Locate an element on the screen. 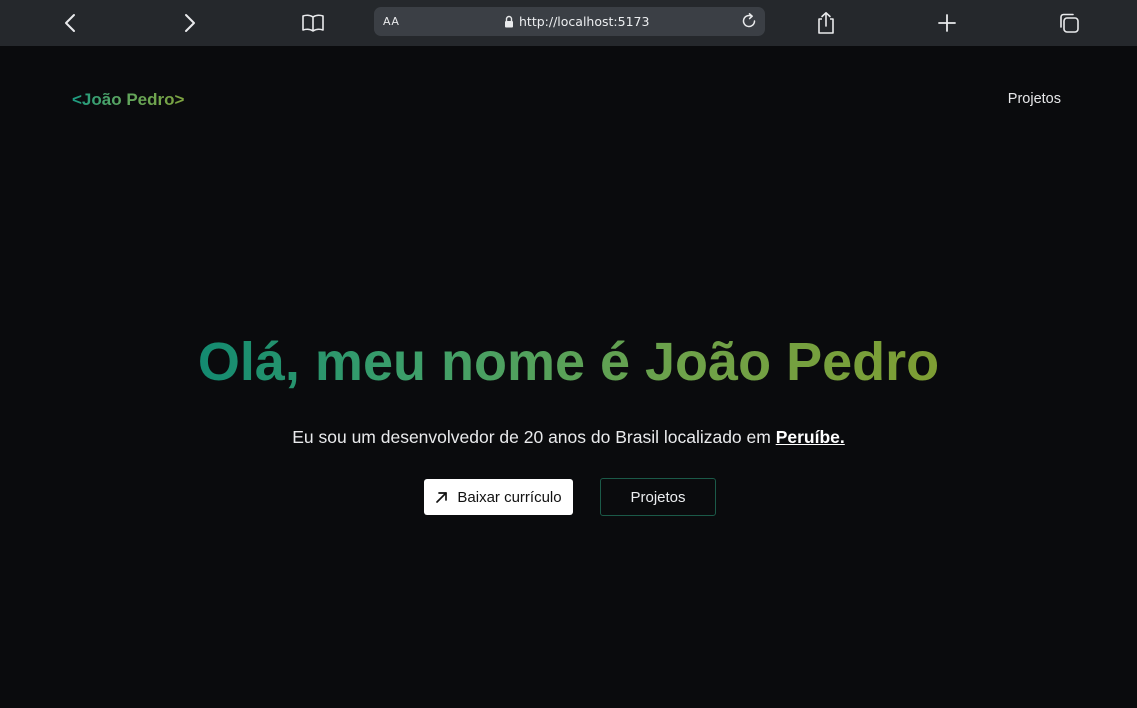 The image size is (1137, 708). plus-icon is located at coordinates (947, 23).